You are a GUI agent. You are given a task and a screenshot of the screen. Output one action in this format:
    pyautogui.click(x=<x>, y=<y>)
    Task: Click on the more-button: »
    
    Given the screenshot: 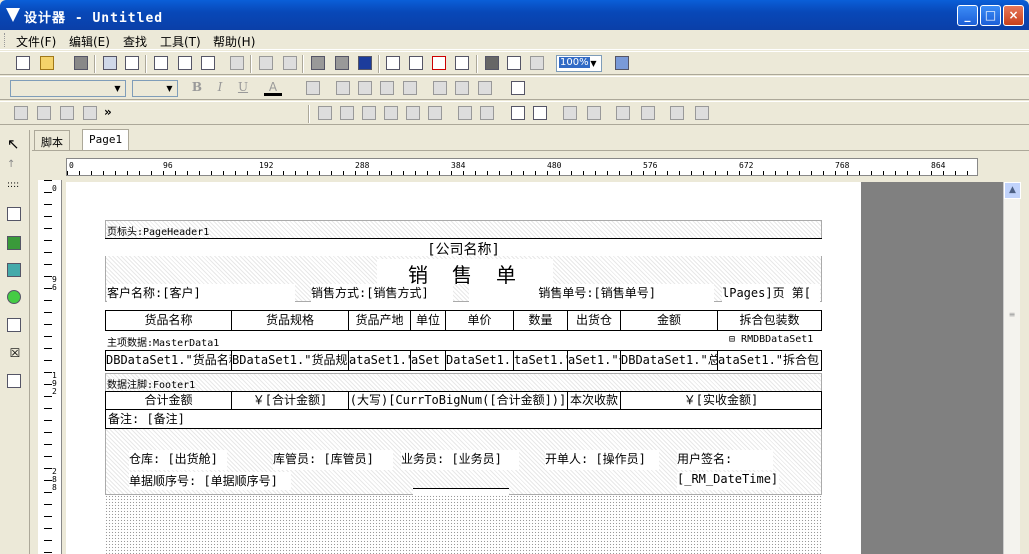 What is the action you would take?
    pyautogui.click(x=113, y=113)
    